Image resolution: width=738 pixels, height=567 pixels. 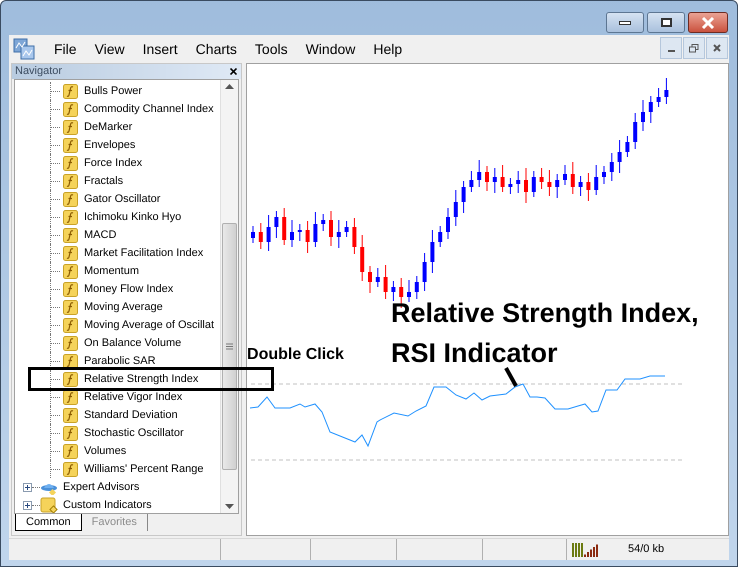 What do you see at coordinates (101, 487) in the screenshot?
I see `folder-item: Expert Advisors` at bounding box center [101, 487].